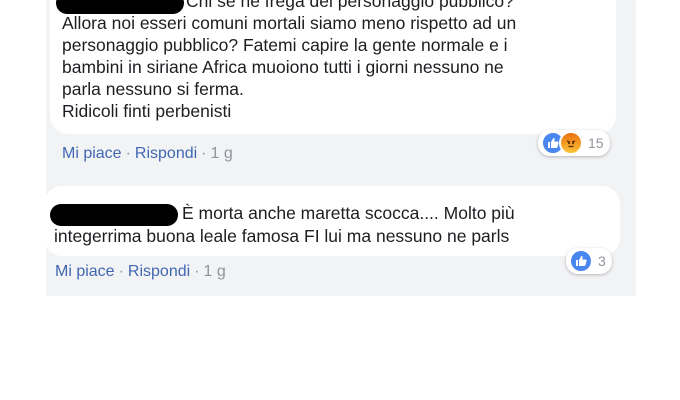  Describe the element at coordinates (114, 215) in the screenshot. I see `redacted-author-name` at that location.